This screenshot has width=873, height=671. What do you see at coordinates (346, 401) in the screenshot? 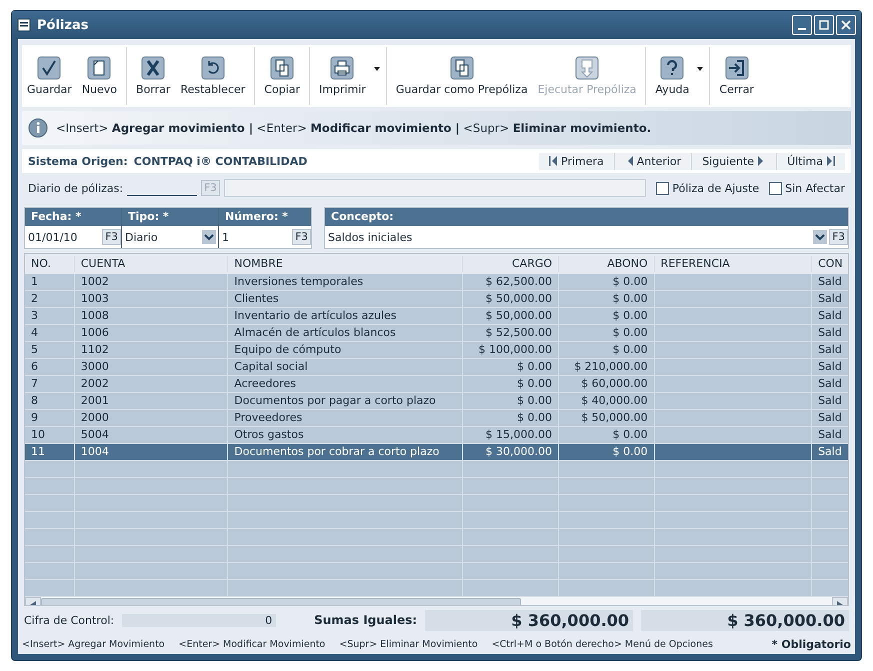
I see `table-cell: Documentos por pagar a corto plazo` at bounding box center [346, 401].